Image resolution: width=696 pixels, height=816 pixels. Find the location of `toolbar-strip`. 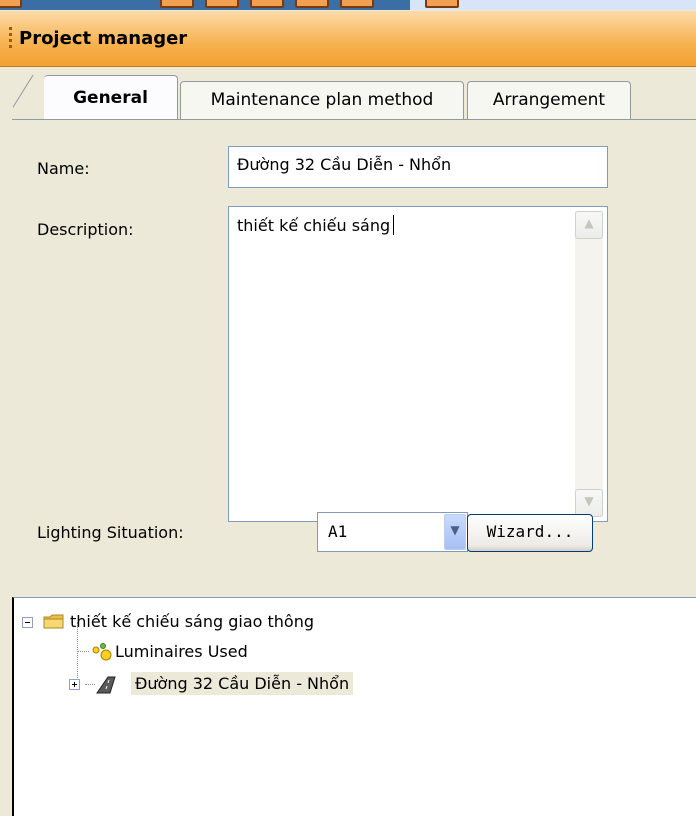

toolbar-strip is located at coordinates (348, 5).